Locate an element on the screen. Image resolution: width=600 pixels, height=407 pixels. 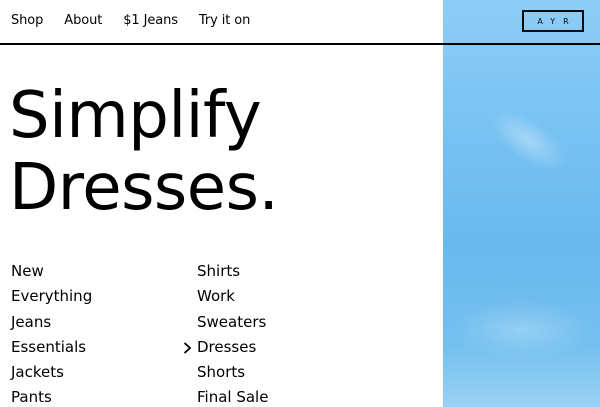
chevron-right-icon is located at coordinates (187, 348).